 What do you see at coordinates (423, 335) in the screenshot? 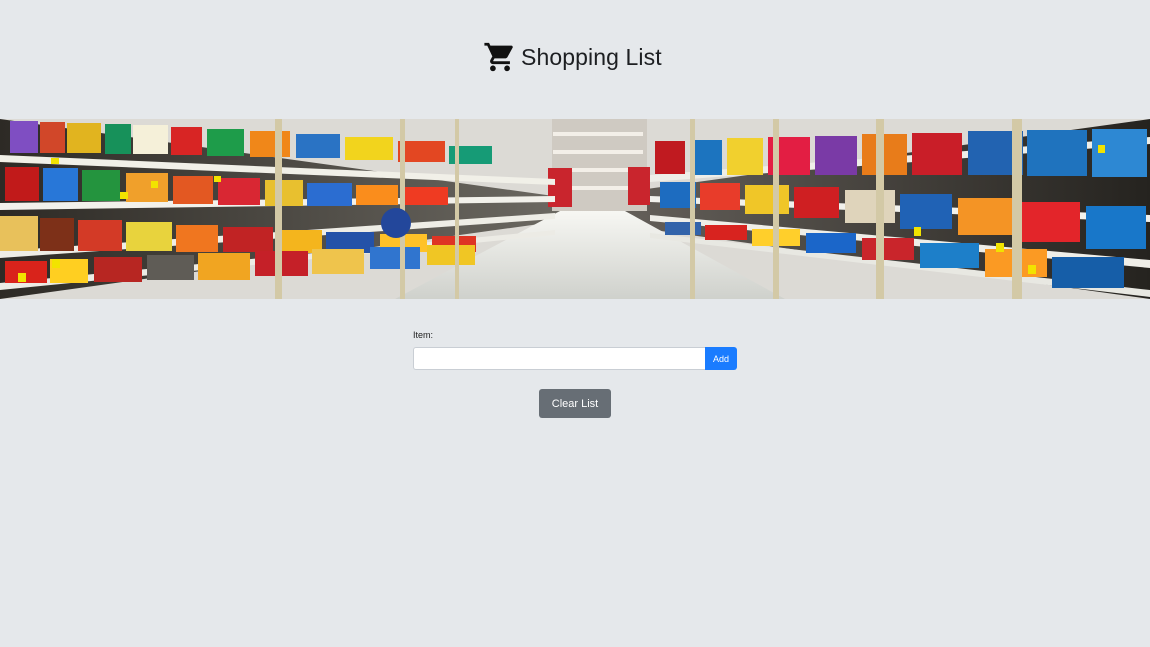
I see `item-label: Item:` at bounding box center [423, 335].